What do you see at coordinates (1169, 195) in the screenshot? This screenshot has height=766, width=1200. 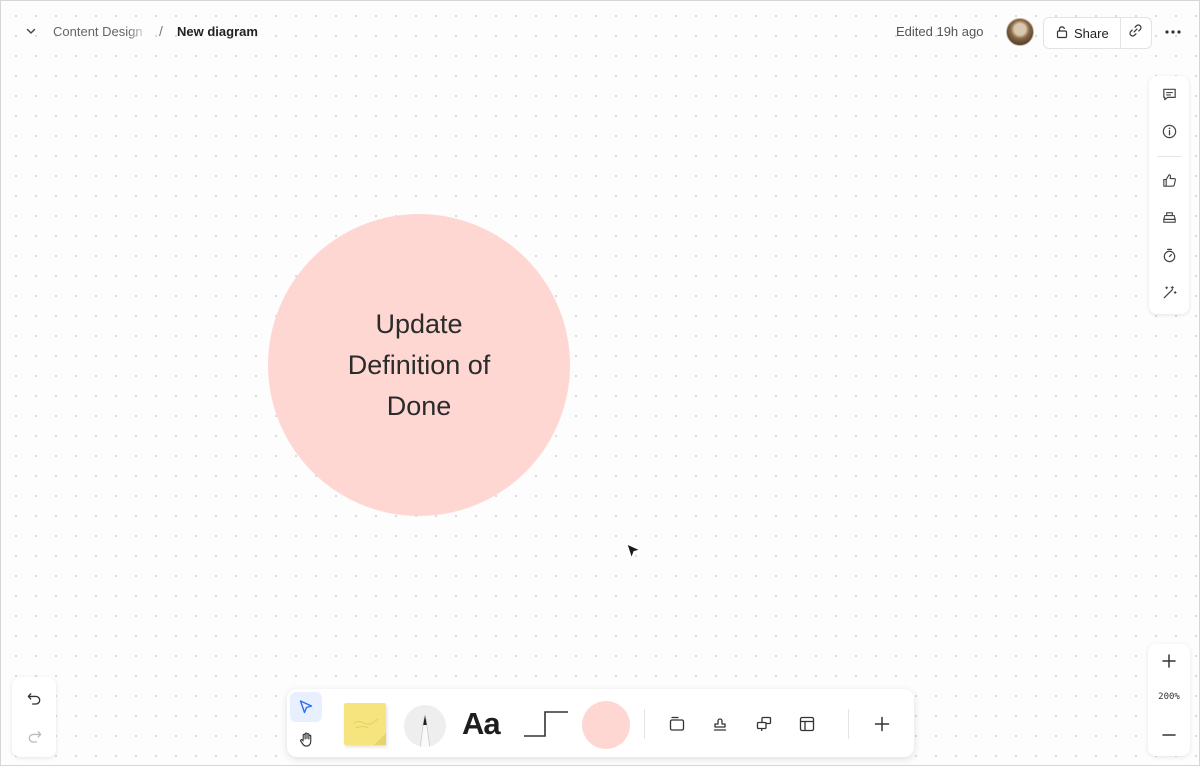 I see `right-tool-rail` at bounding box center [1169, 195].